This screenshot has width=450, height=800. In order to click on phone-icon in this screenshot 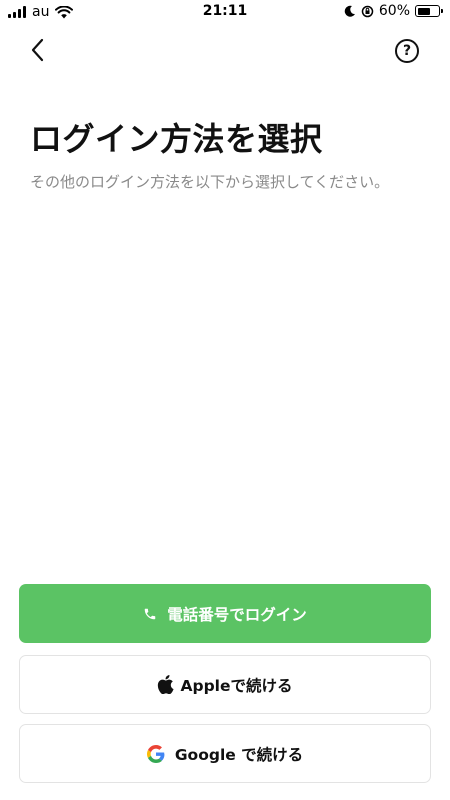, I will do `click(150, 614)`.